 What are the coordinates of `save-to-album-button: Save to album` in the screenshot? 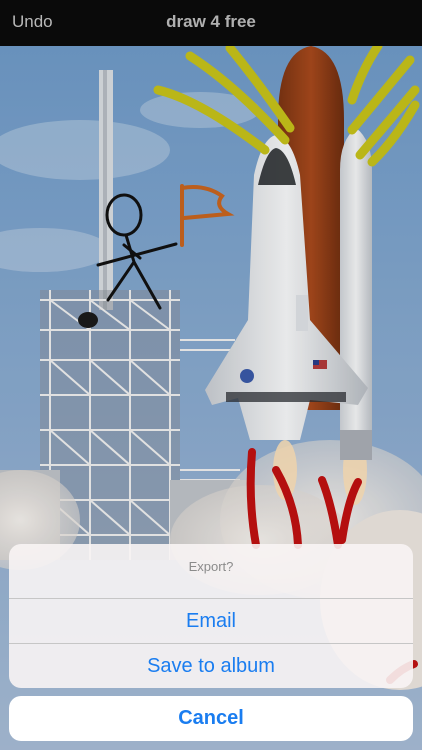 It's located at (211, 666).